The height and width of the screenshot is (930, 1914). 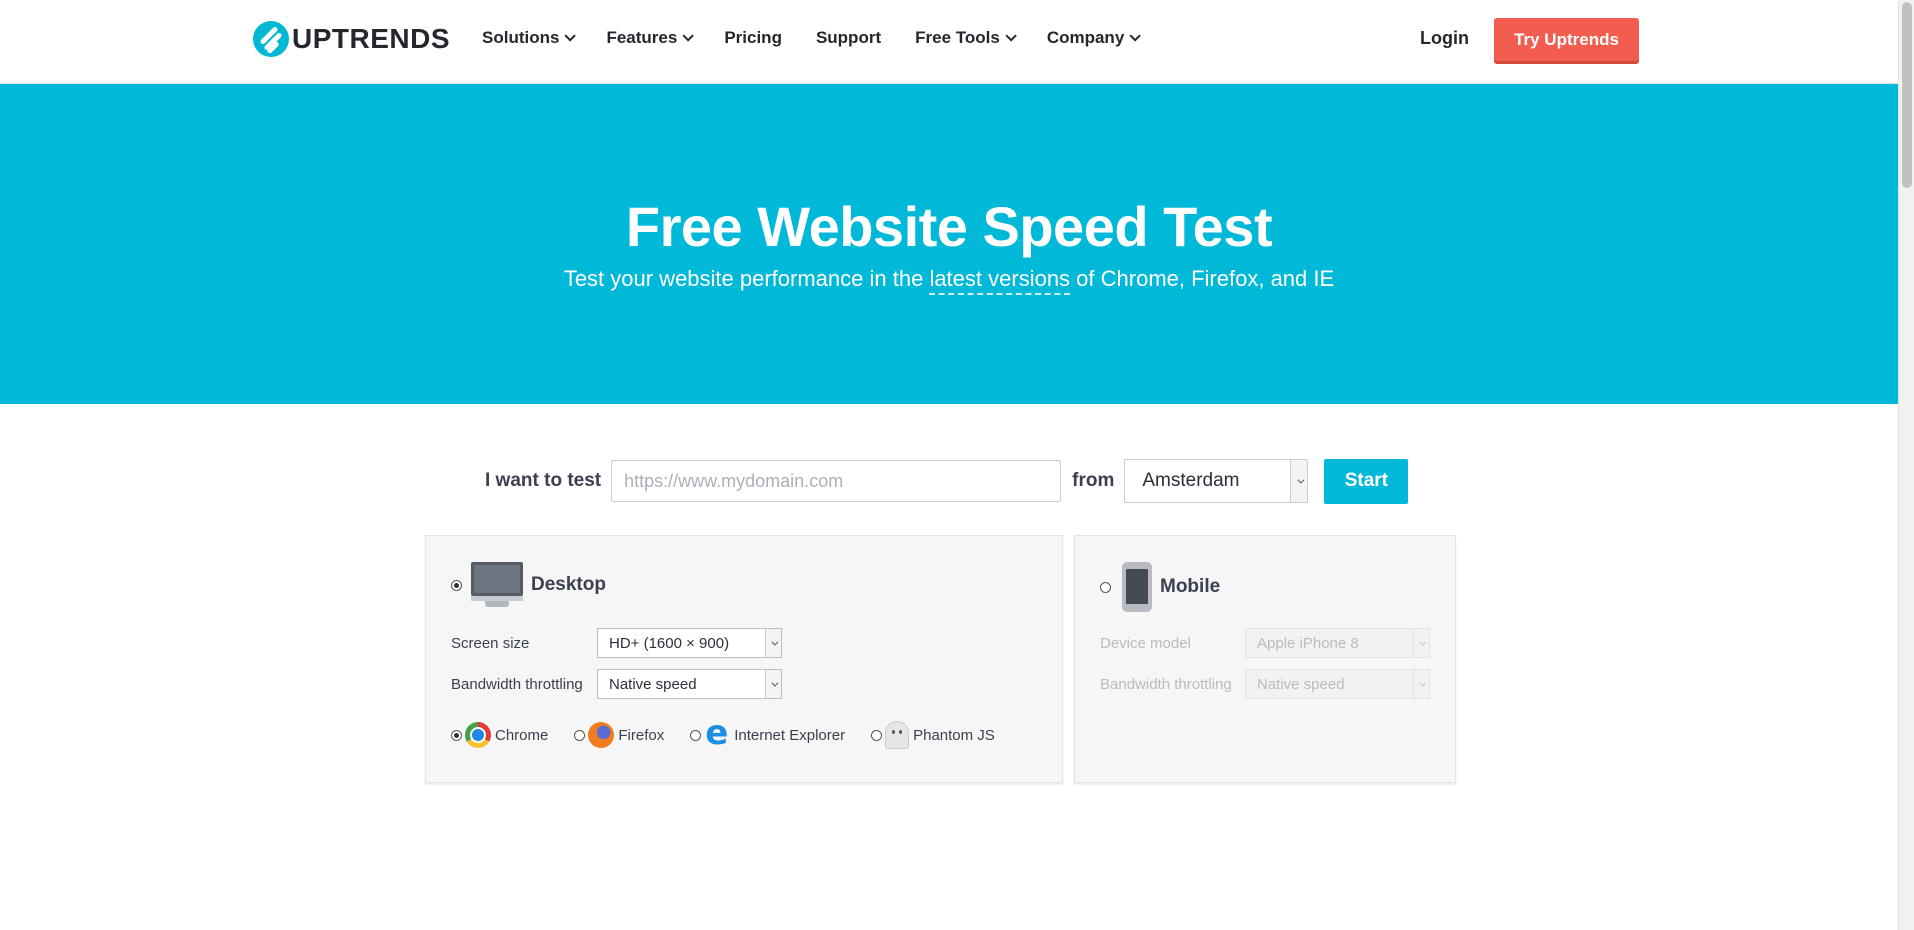 I want to click on nav-company: Company, so click(x=1094, y=38).